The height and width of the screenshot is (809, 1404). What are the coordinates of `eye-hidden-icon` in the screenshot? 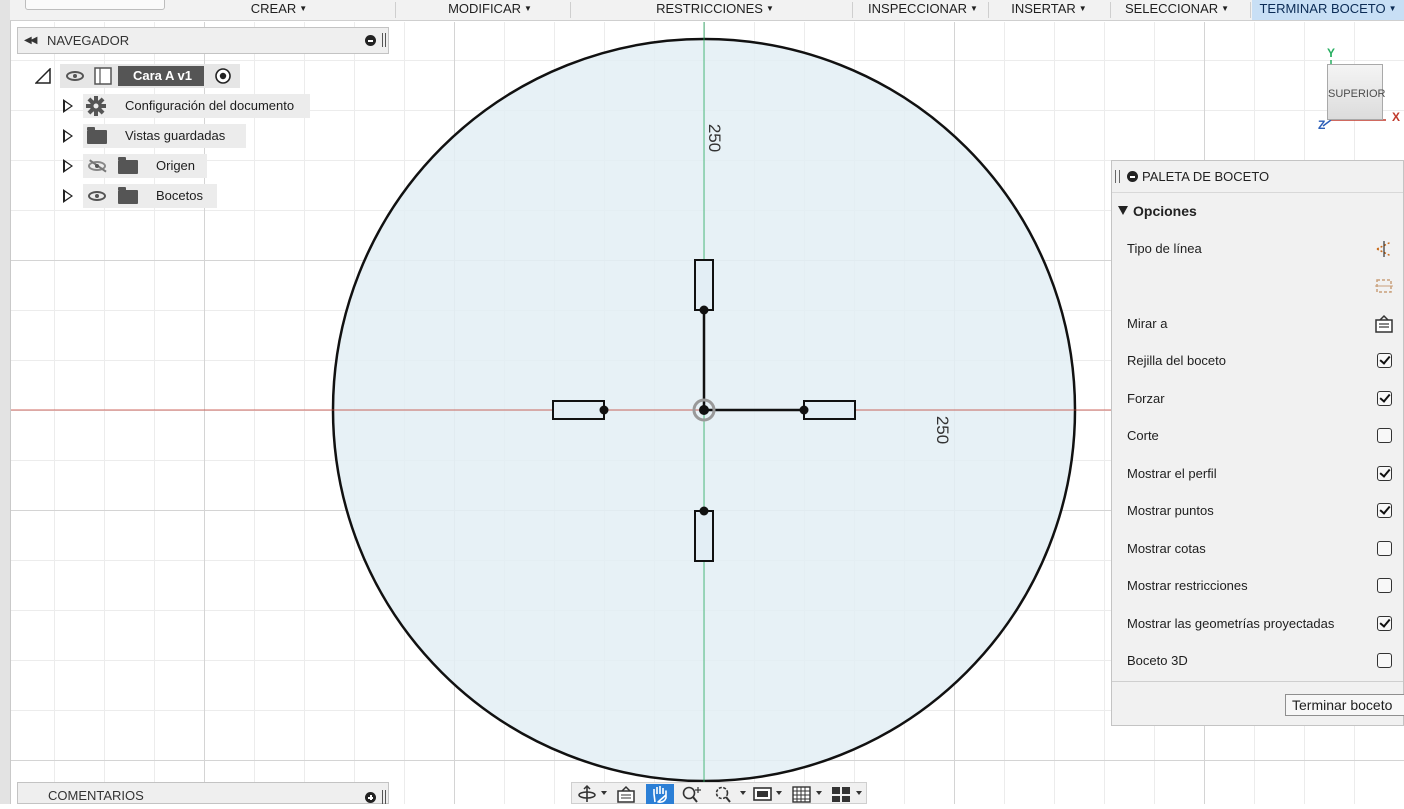 It's located at (97, 166).